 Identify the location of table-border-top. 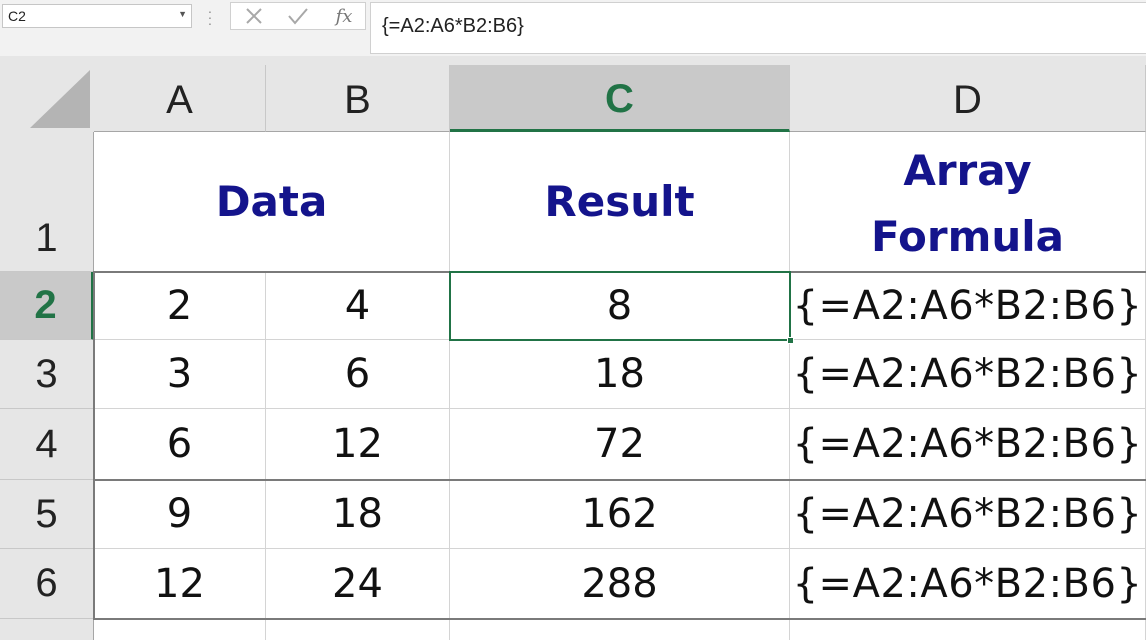
(620, 272).